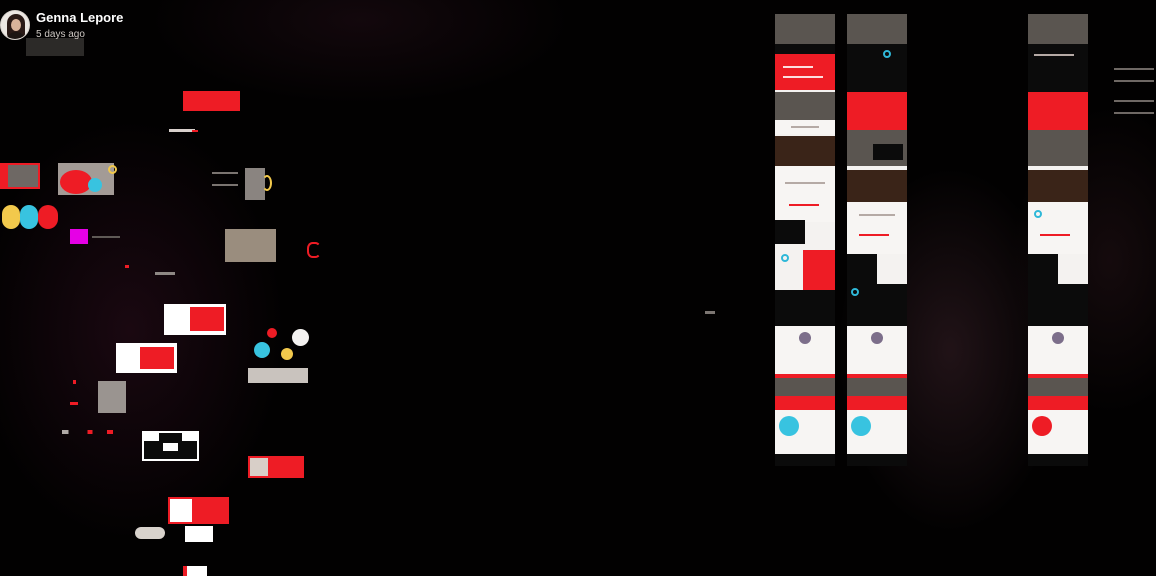 The height and width of the screenshot is (576, 1156). I want to click on red-banner, so click(211, 101).